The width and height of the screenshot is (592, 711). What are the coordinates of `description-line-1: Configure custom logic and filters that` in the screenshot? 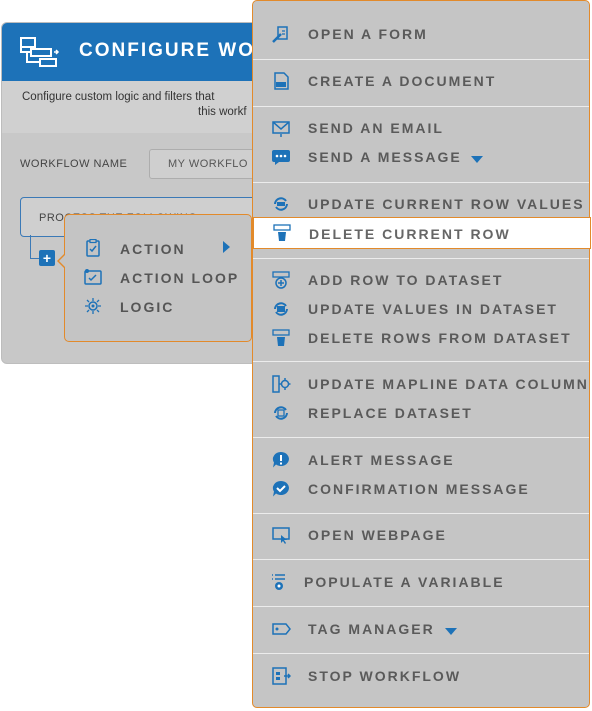 It's located at (118, 97).